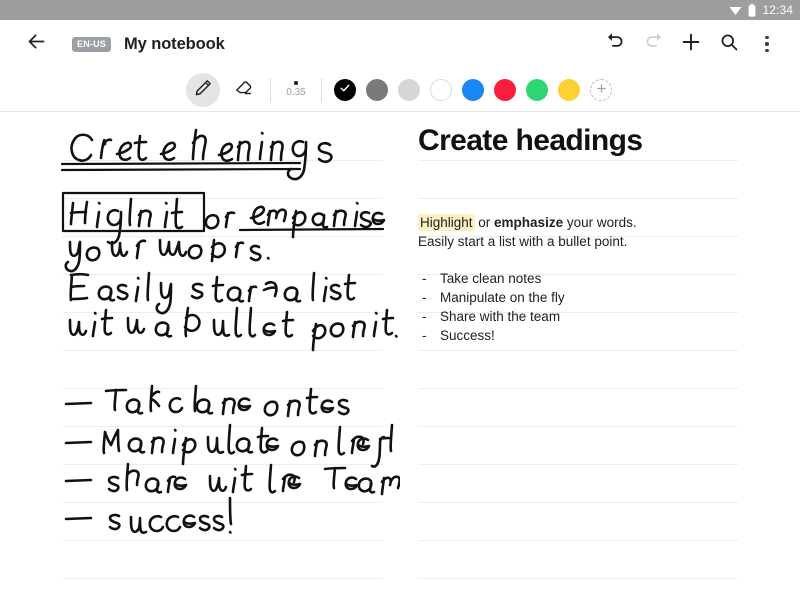  What do you see at coordinates (409, 89) in the screenshot?
I see `color-swatch-light-gray` at bounding box center [409, 89].